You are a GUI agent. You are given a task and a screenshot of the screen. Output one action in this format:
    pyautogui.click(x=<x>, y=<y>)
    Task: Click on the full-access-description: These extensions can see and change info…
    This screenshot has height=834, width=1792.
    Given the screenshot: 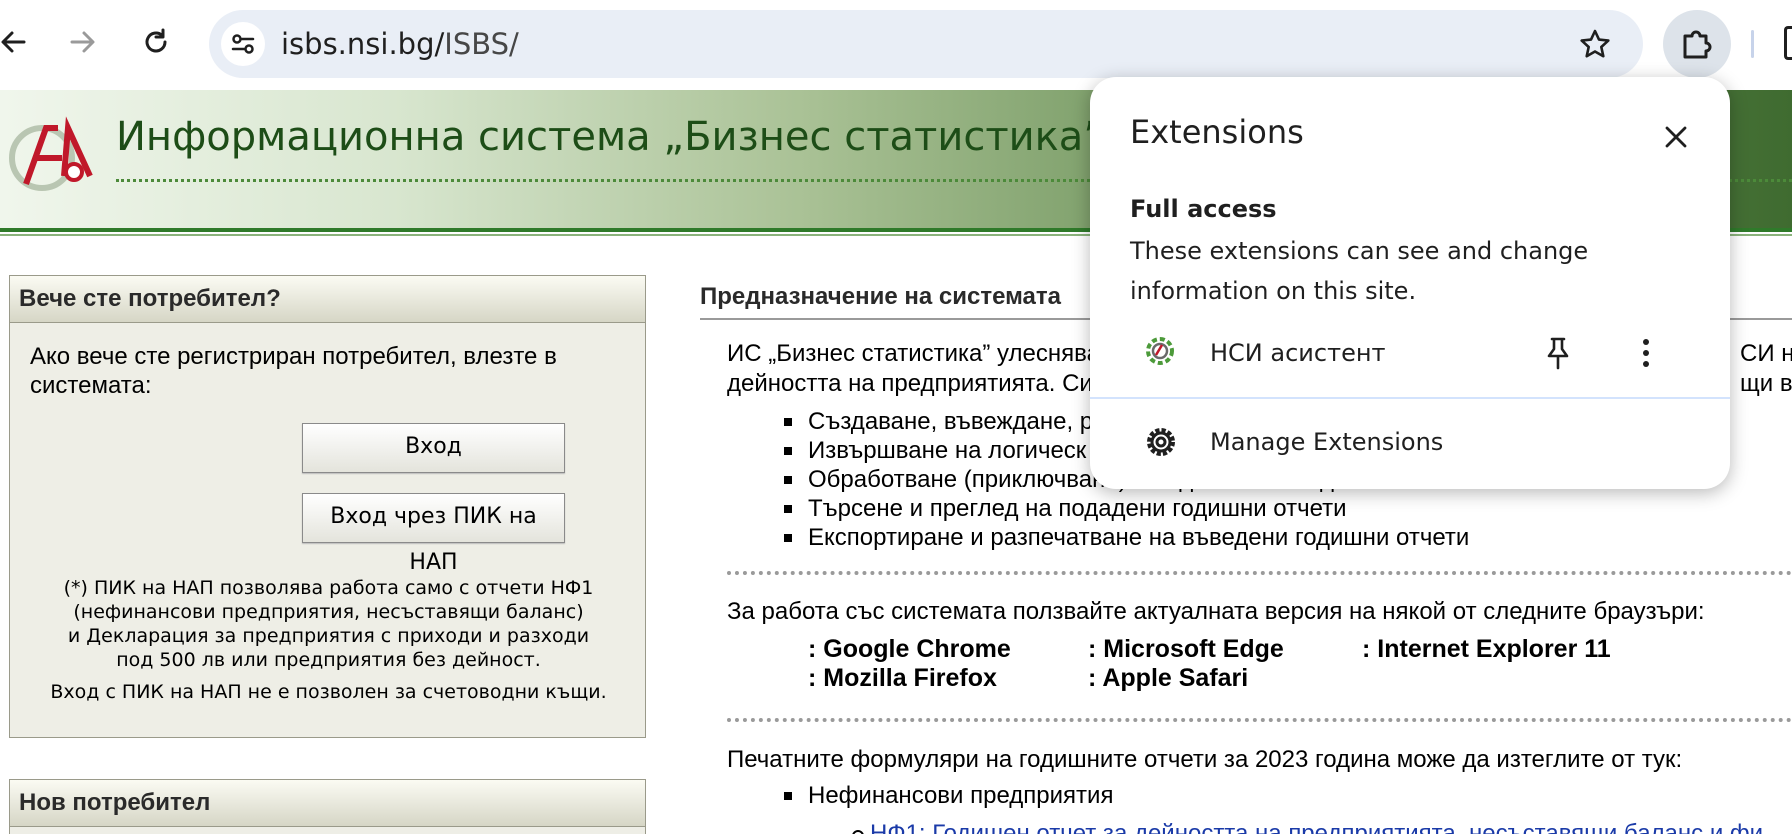 What is the action you would take?
    pyautogui.click(x=1359, y=271)
    